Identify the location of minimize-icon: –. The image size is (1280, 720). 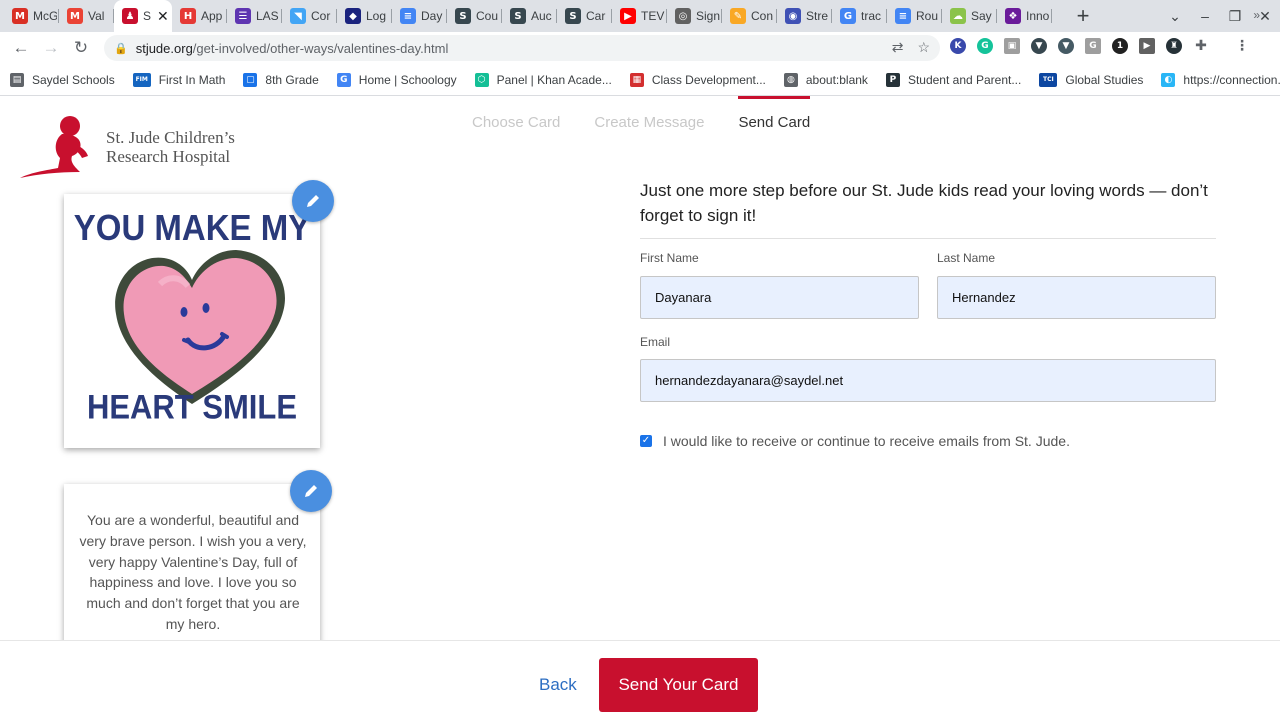
(1205, 16).